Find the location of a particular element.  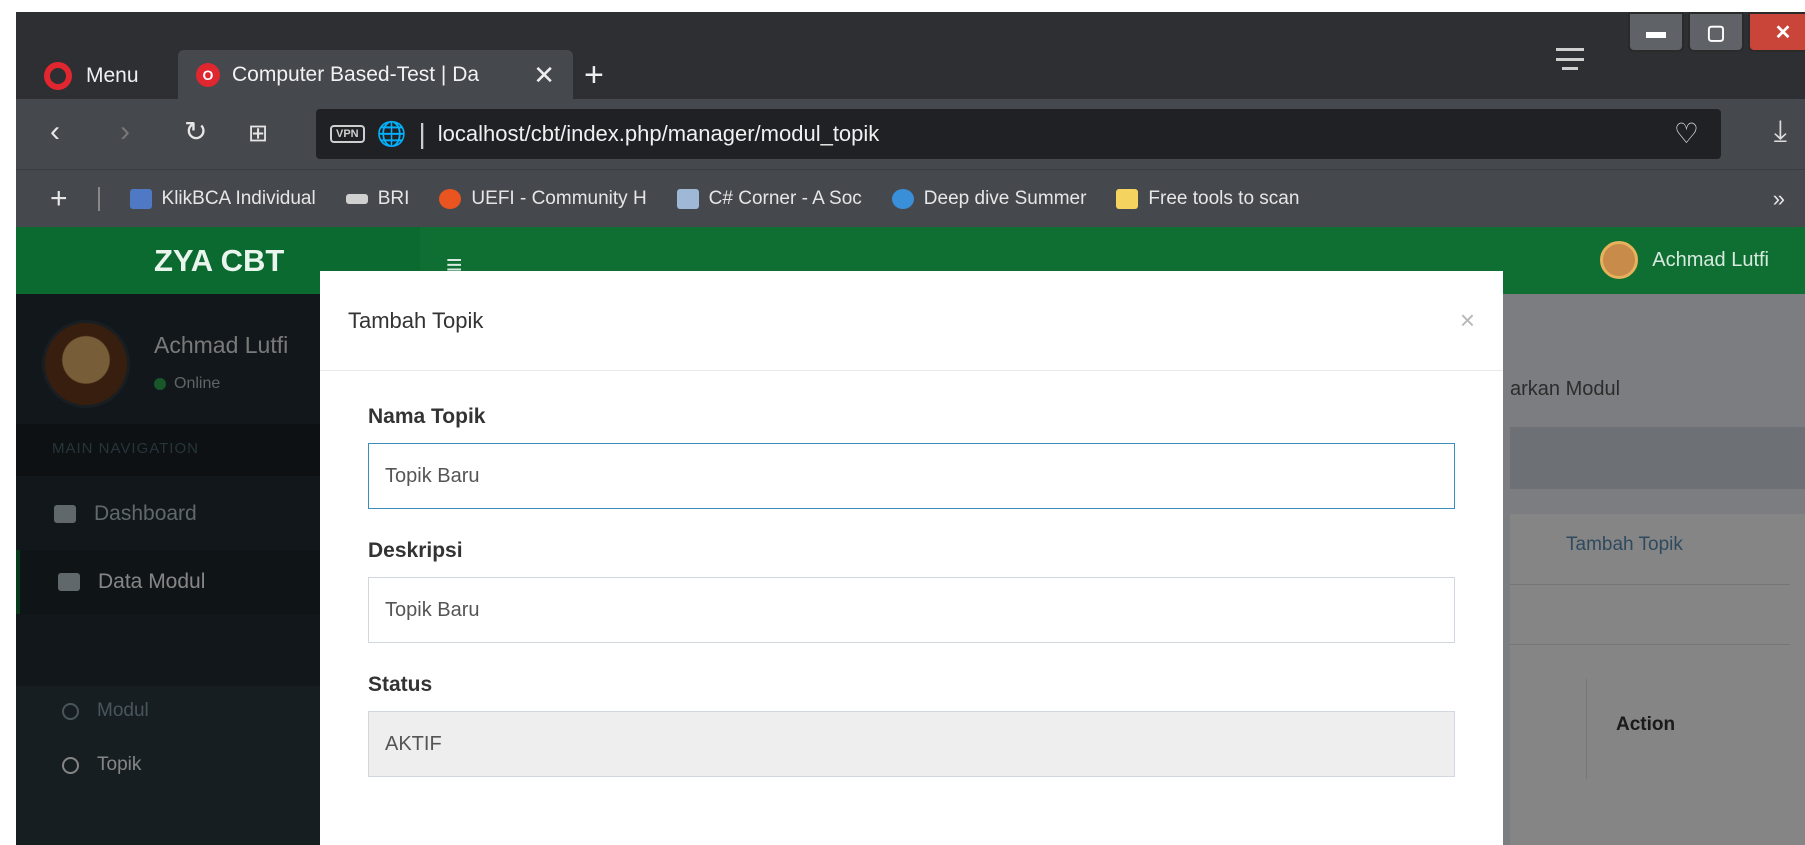

tab-menu-icon is located at coordinates (1570, 59).